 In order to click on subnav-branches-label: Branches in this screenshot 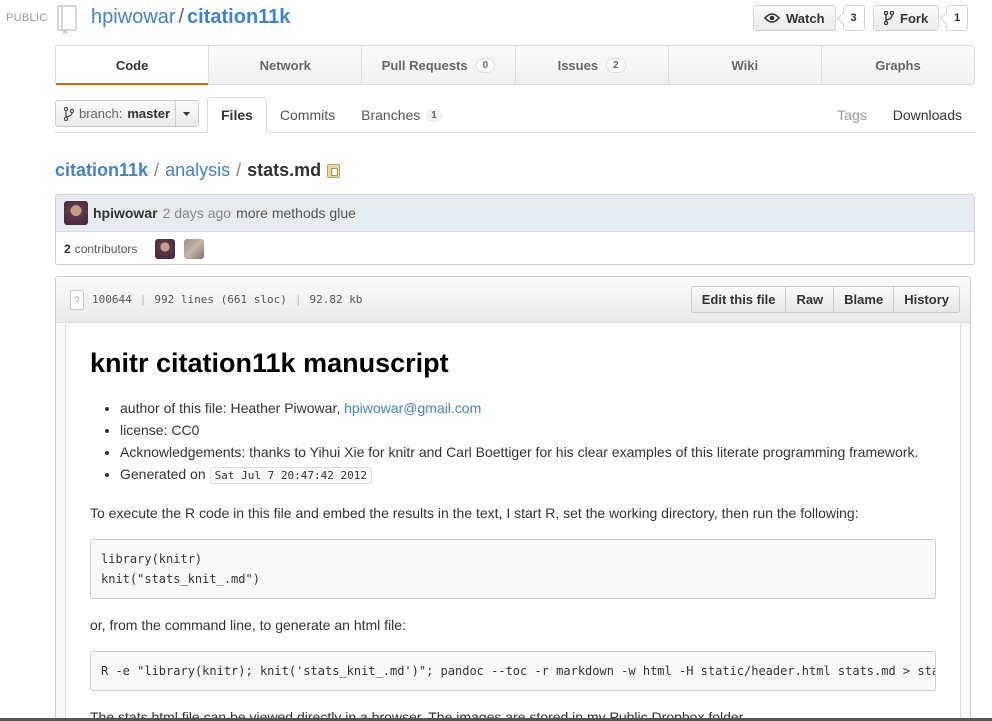, I will do `click(391, 115)`.